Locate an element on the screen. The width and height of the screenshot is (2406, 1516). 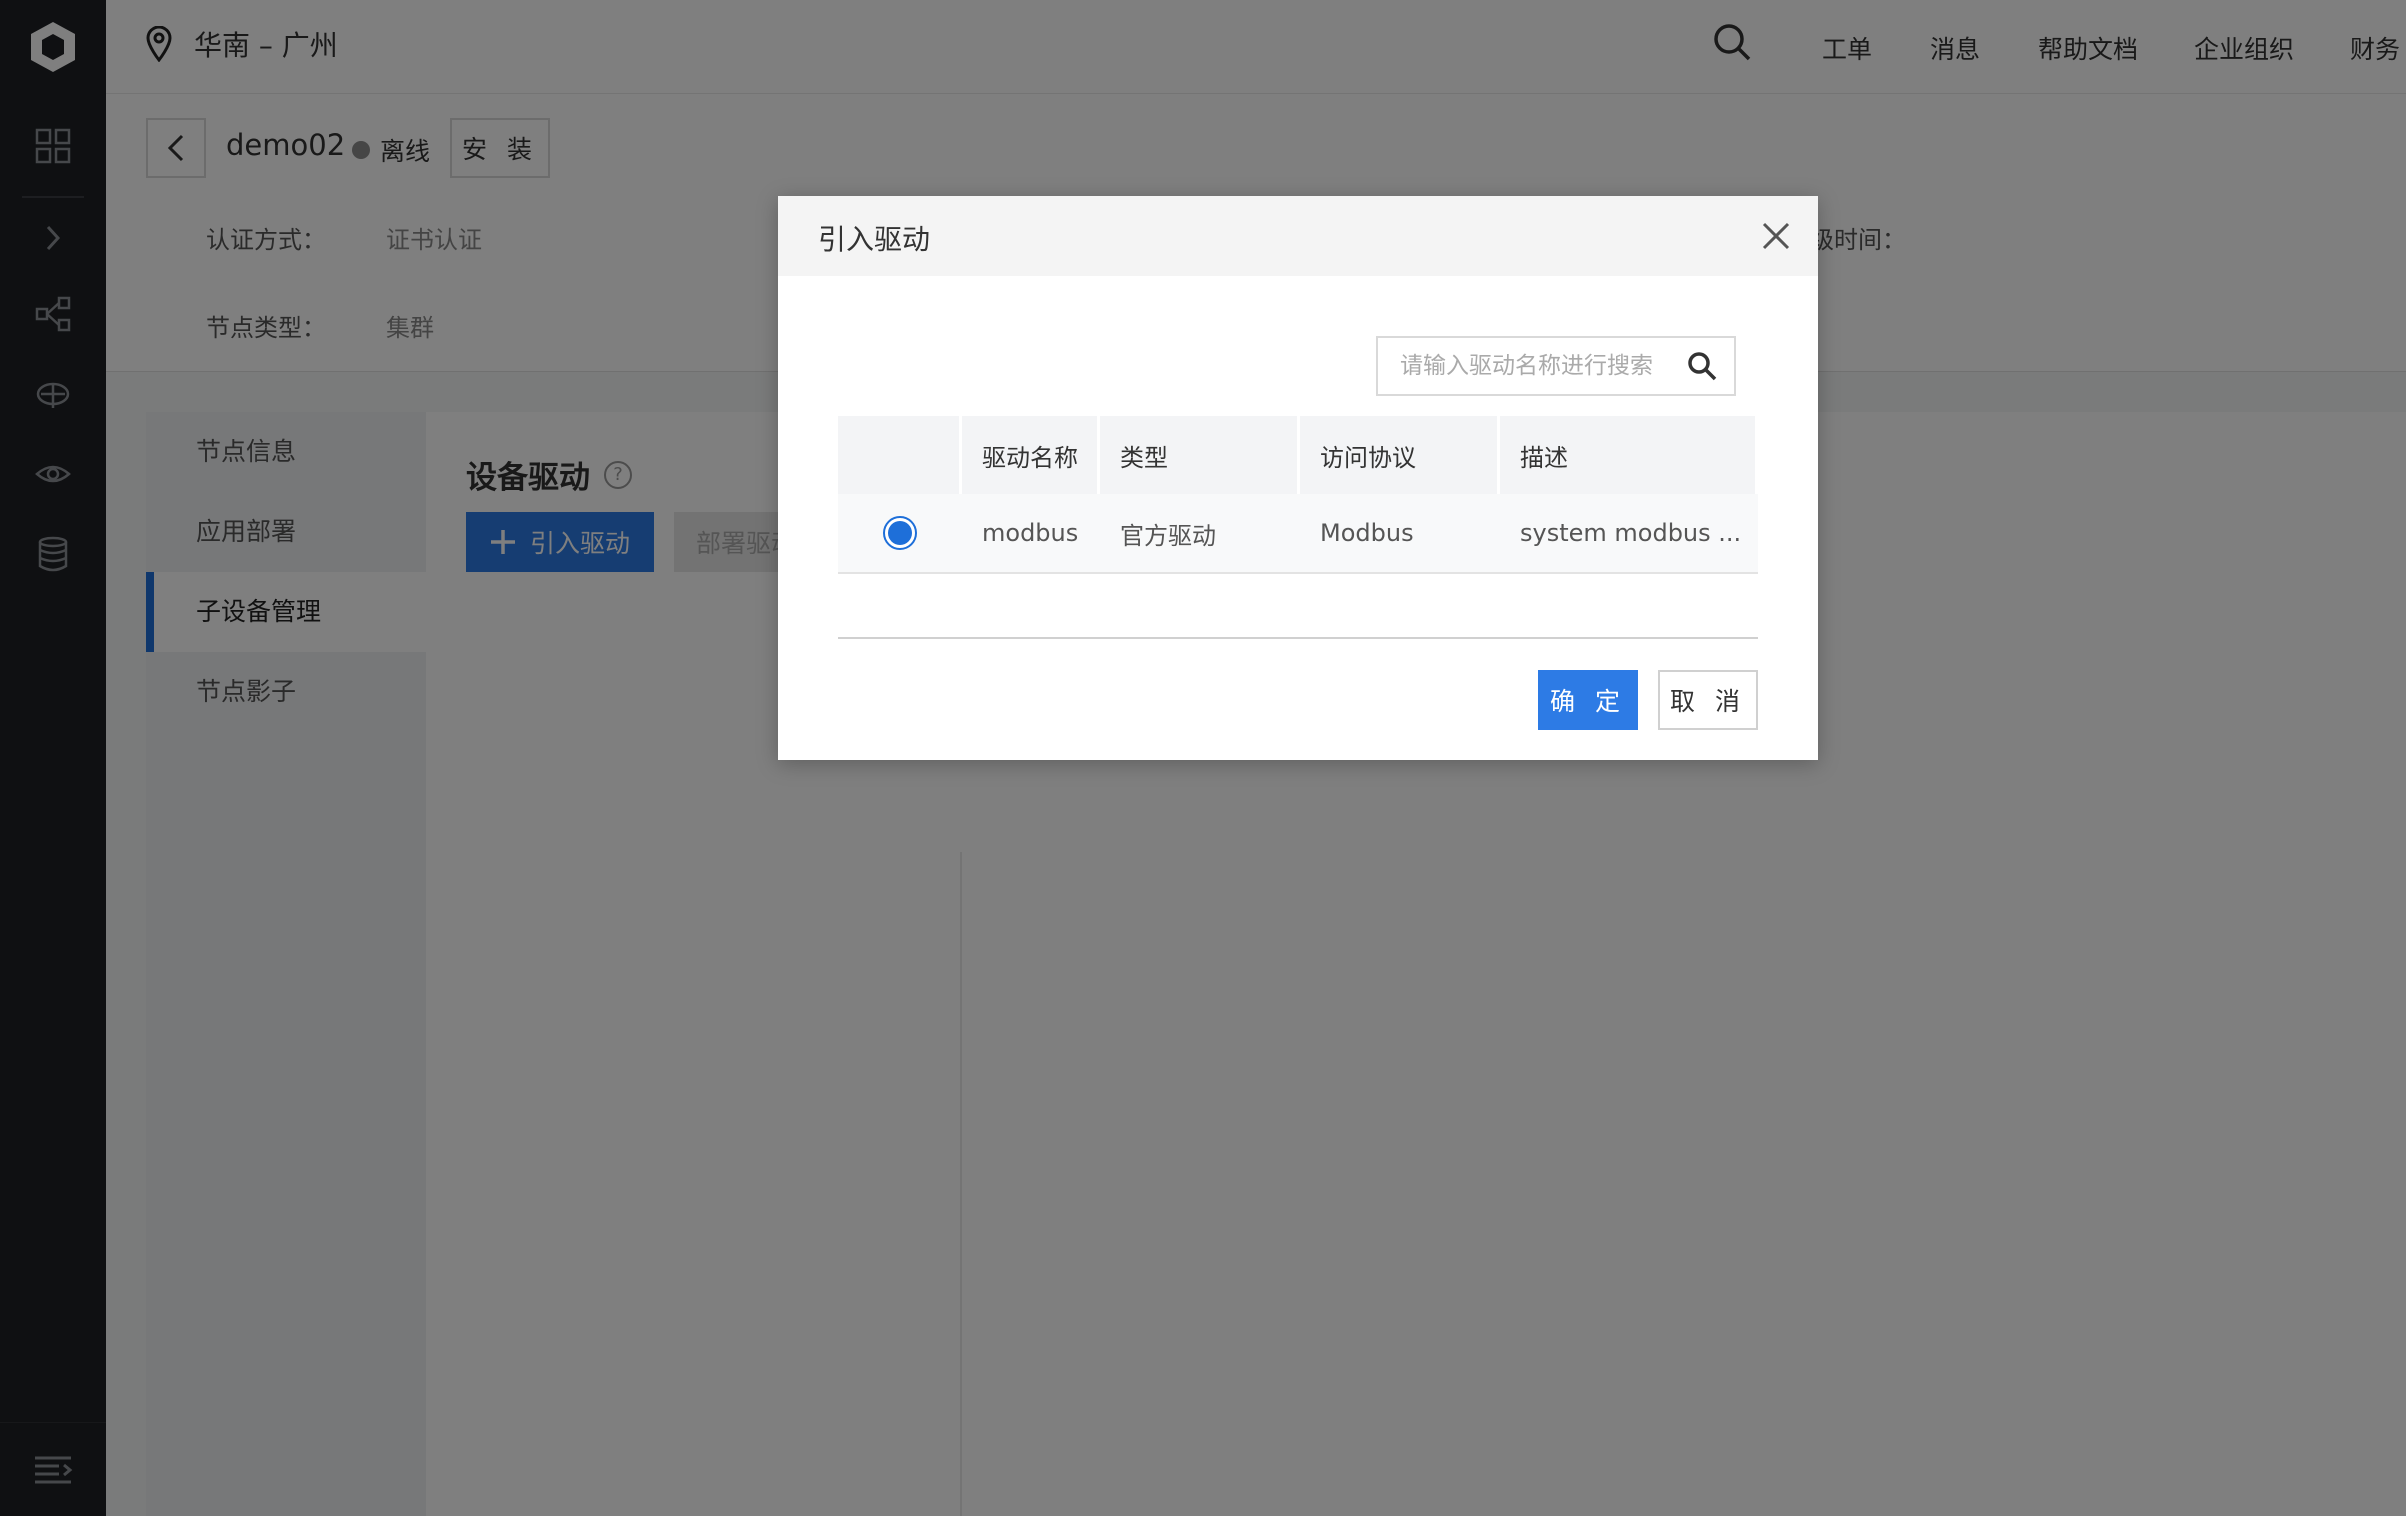
table-header: 驱动名称 类型 访问协议 描述 is located at coordinates (1298, 455).